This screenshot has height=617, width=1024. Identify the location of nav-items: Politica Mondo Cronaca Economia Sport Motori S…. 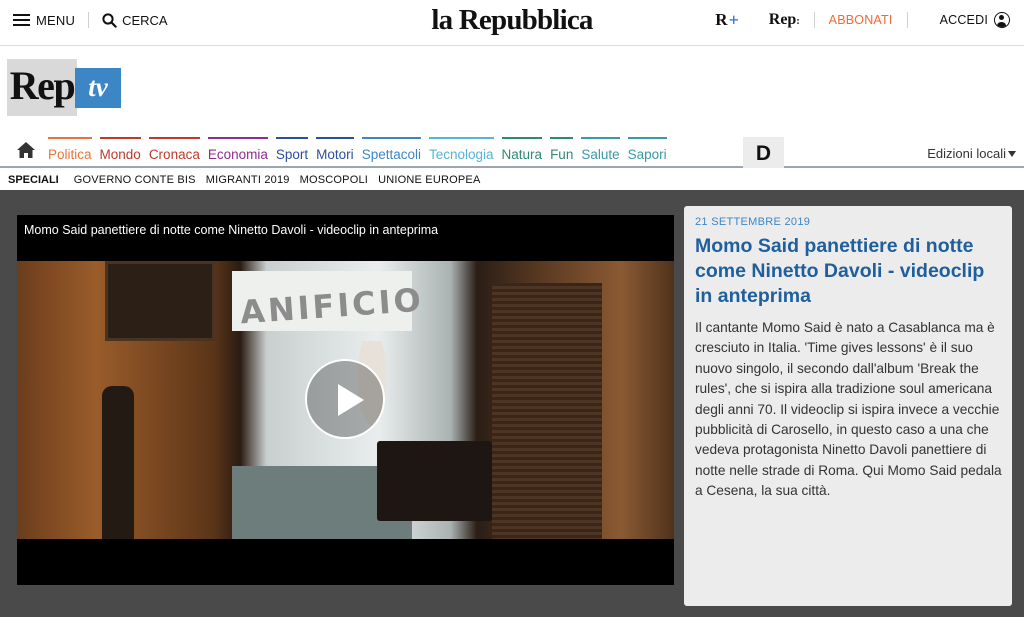
(361, 151).